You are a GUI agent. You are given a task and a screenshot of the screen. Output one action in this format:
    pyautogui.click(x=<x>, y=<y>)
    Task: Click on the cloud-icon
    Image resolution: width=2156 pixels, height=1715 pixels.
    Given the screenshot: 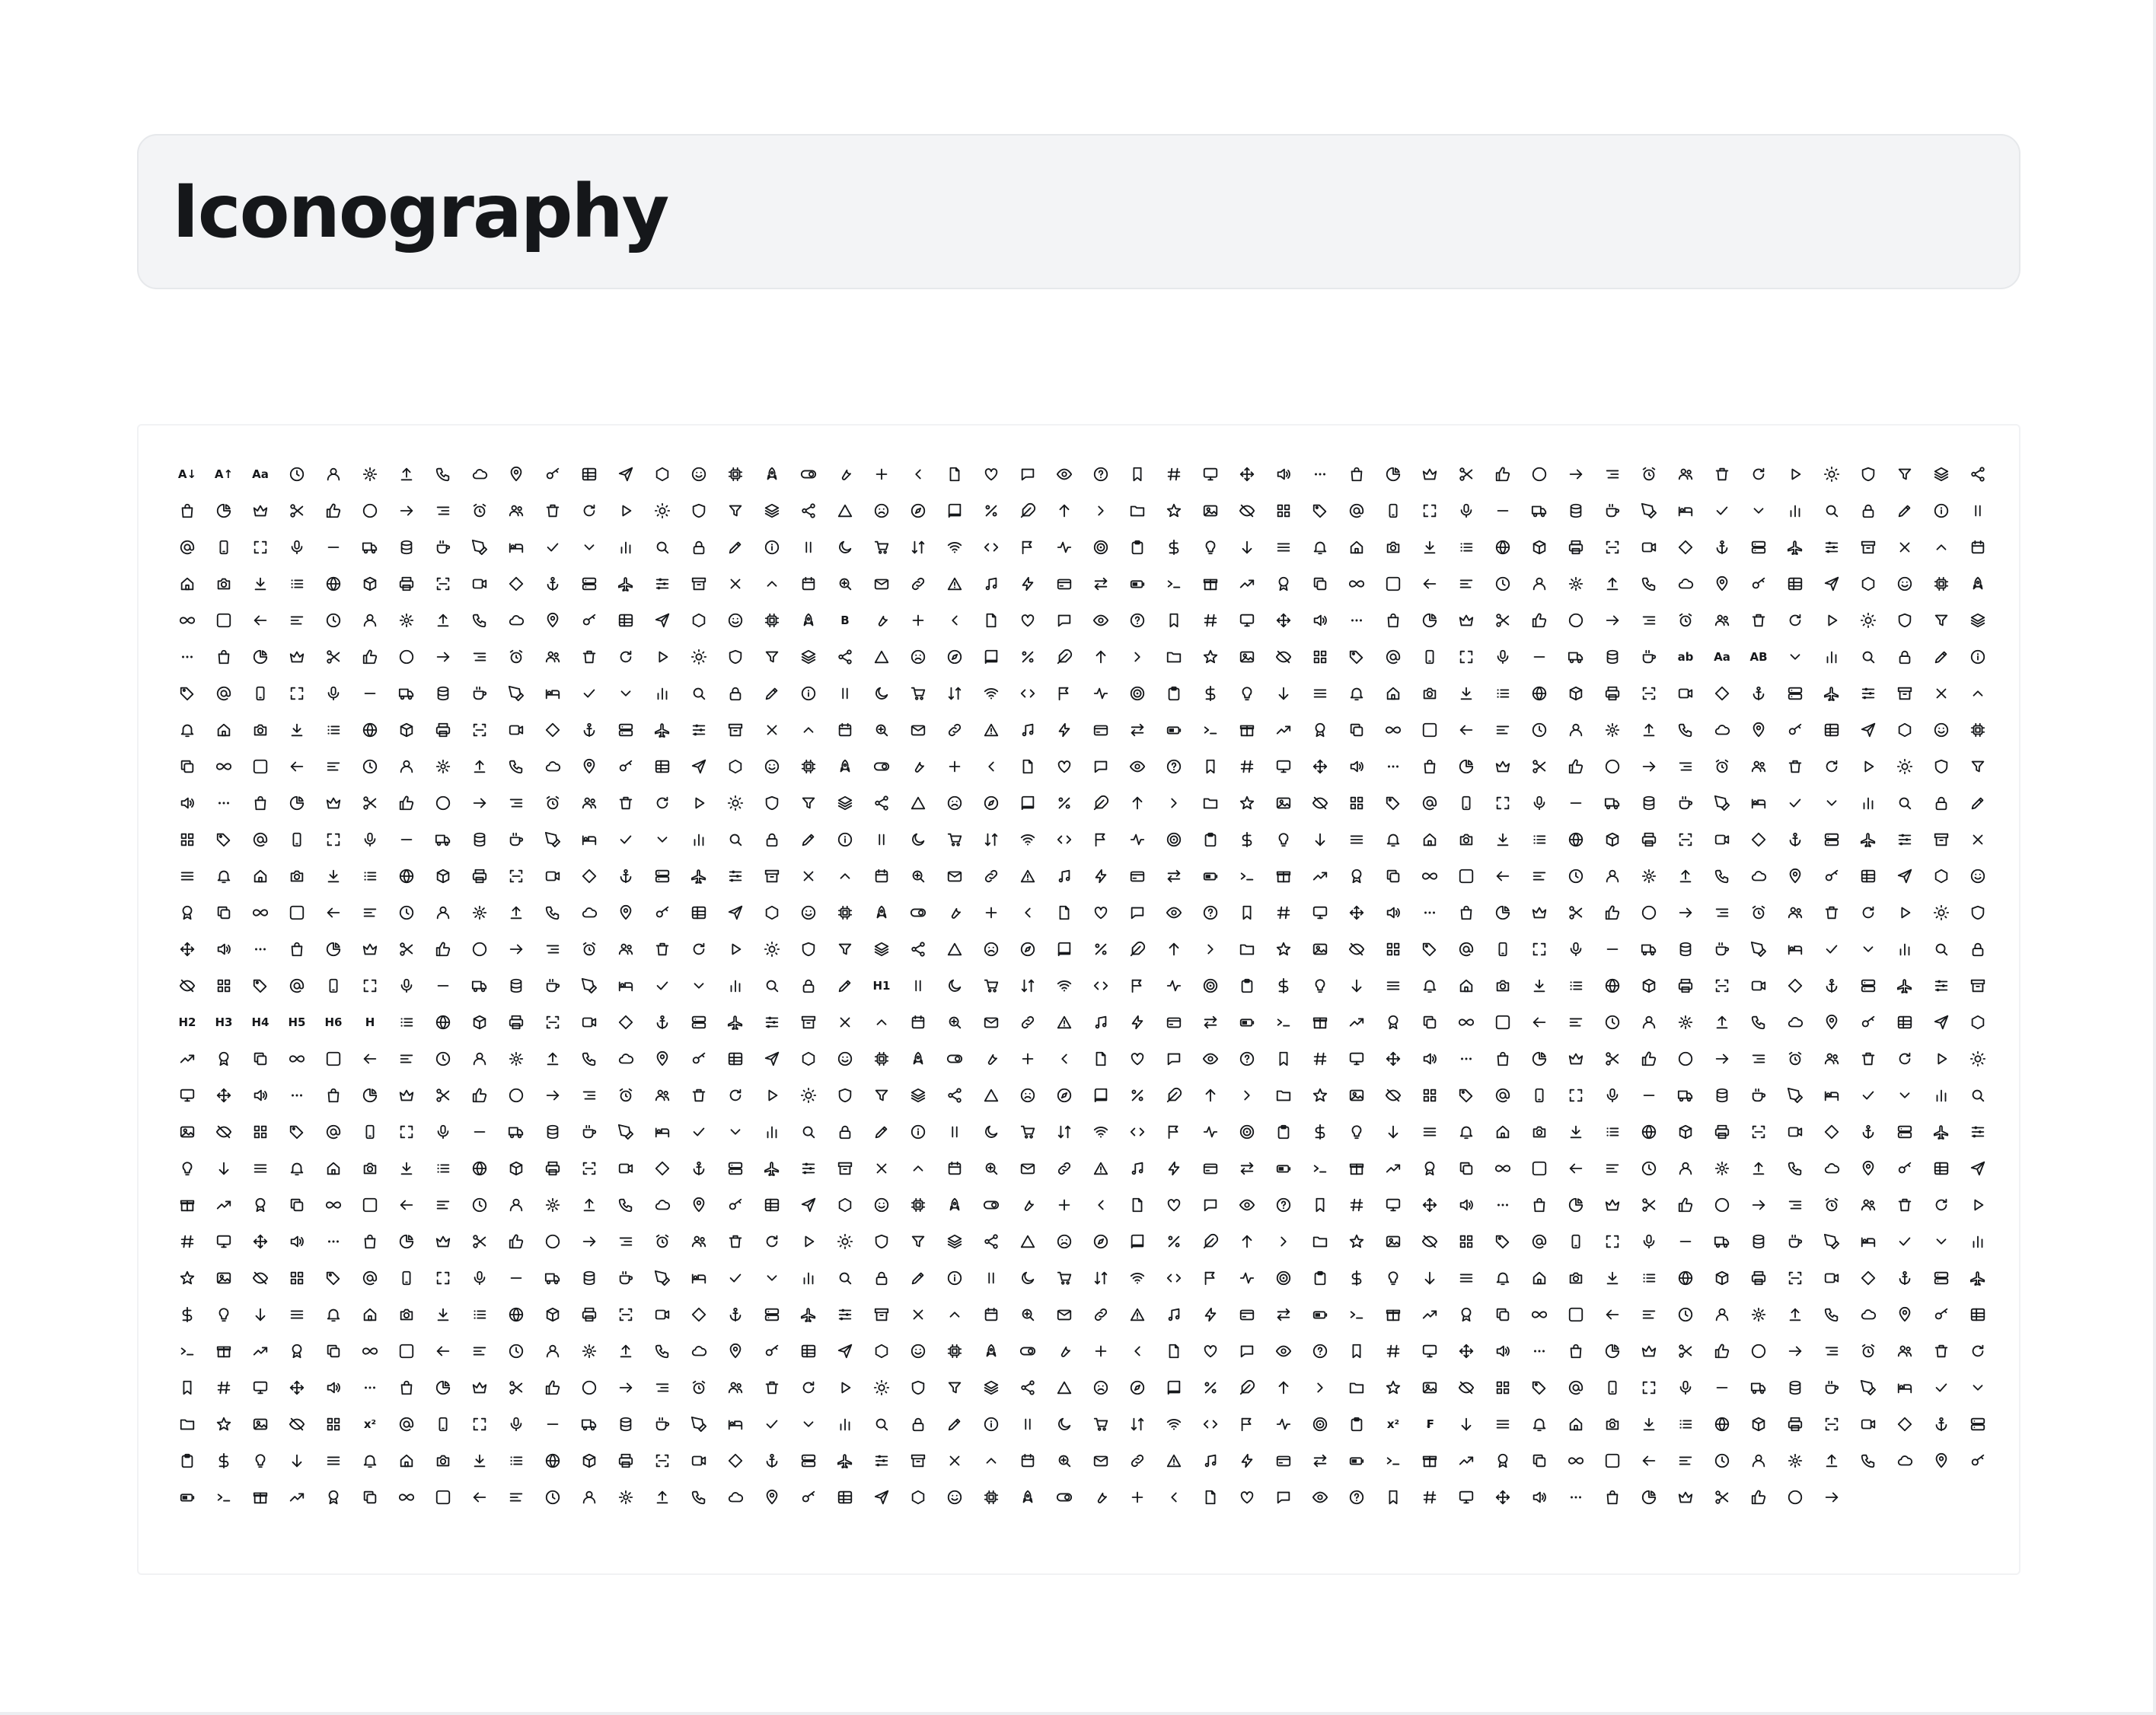 What is the action you would take?
    pyautogui.click(x=735, y=1497)
    